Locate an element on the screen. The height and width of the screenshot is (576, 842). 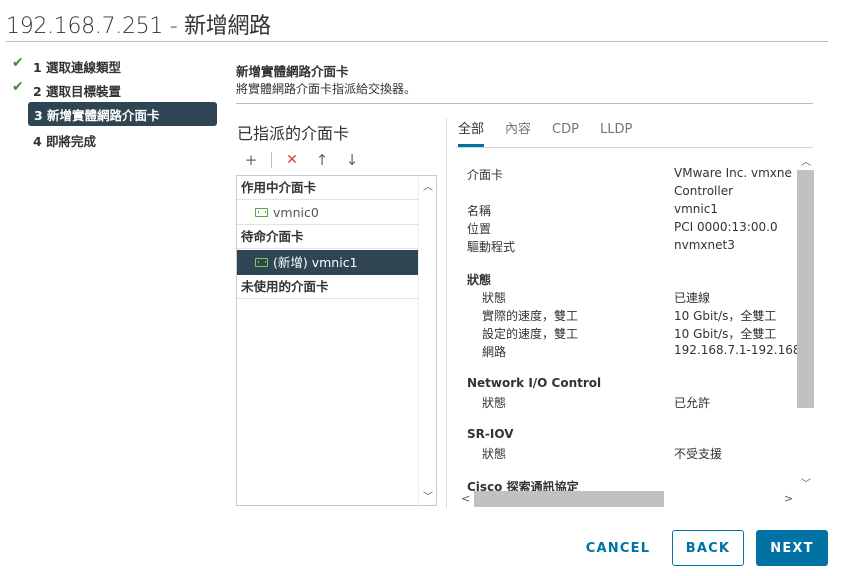
details-horizontal-scrollbar: < > is located at coordinates (626, 499).